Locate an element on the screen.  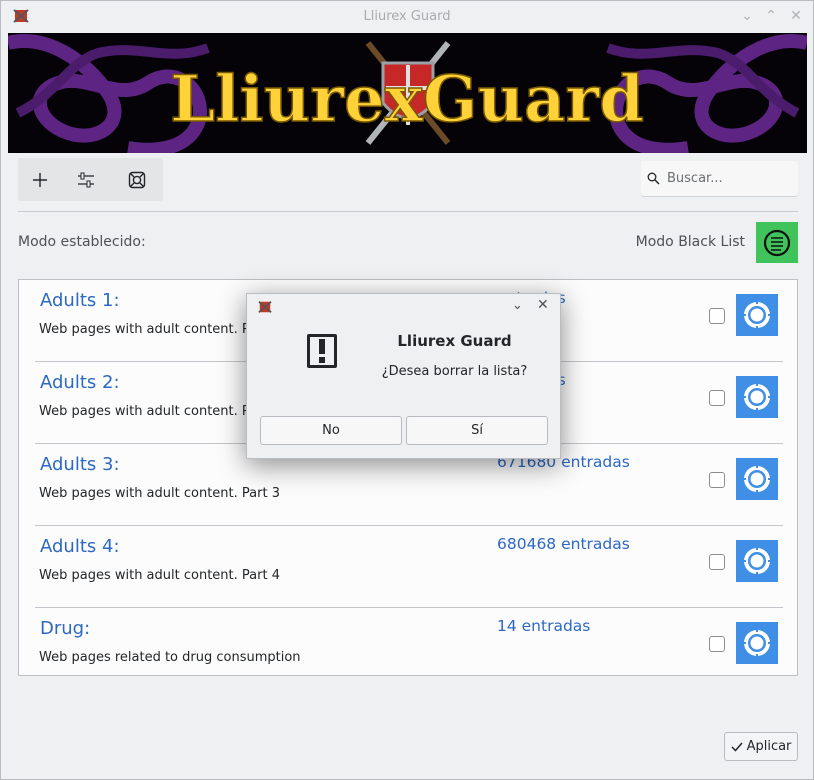
apply-button: Aplicar is located at coordinates (761, 746).